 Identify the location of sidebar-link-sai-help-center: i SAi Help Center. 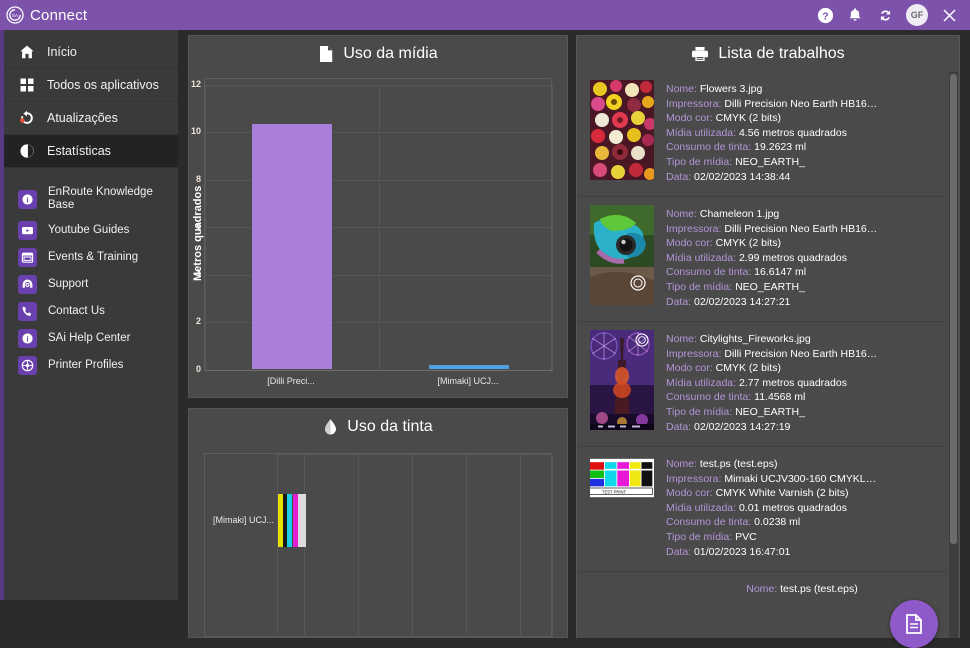
(91, 338).